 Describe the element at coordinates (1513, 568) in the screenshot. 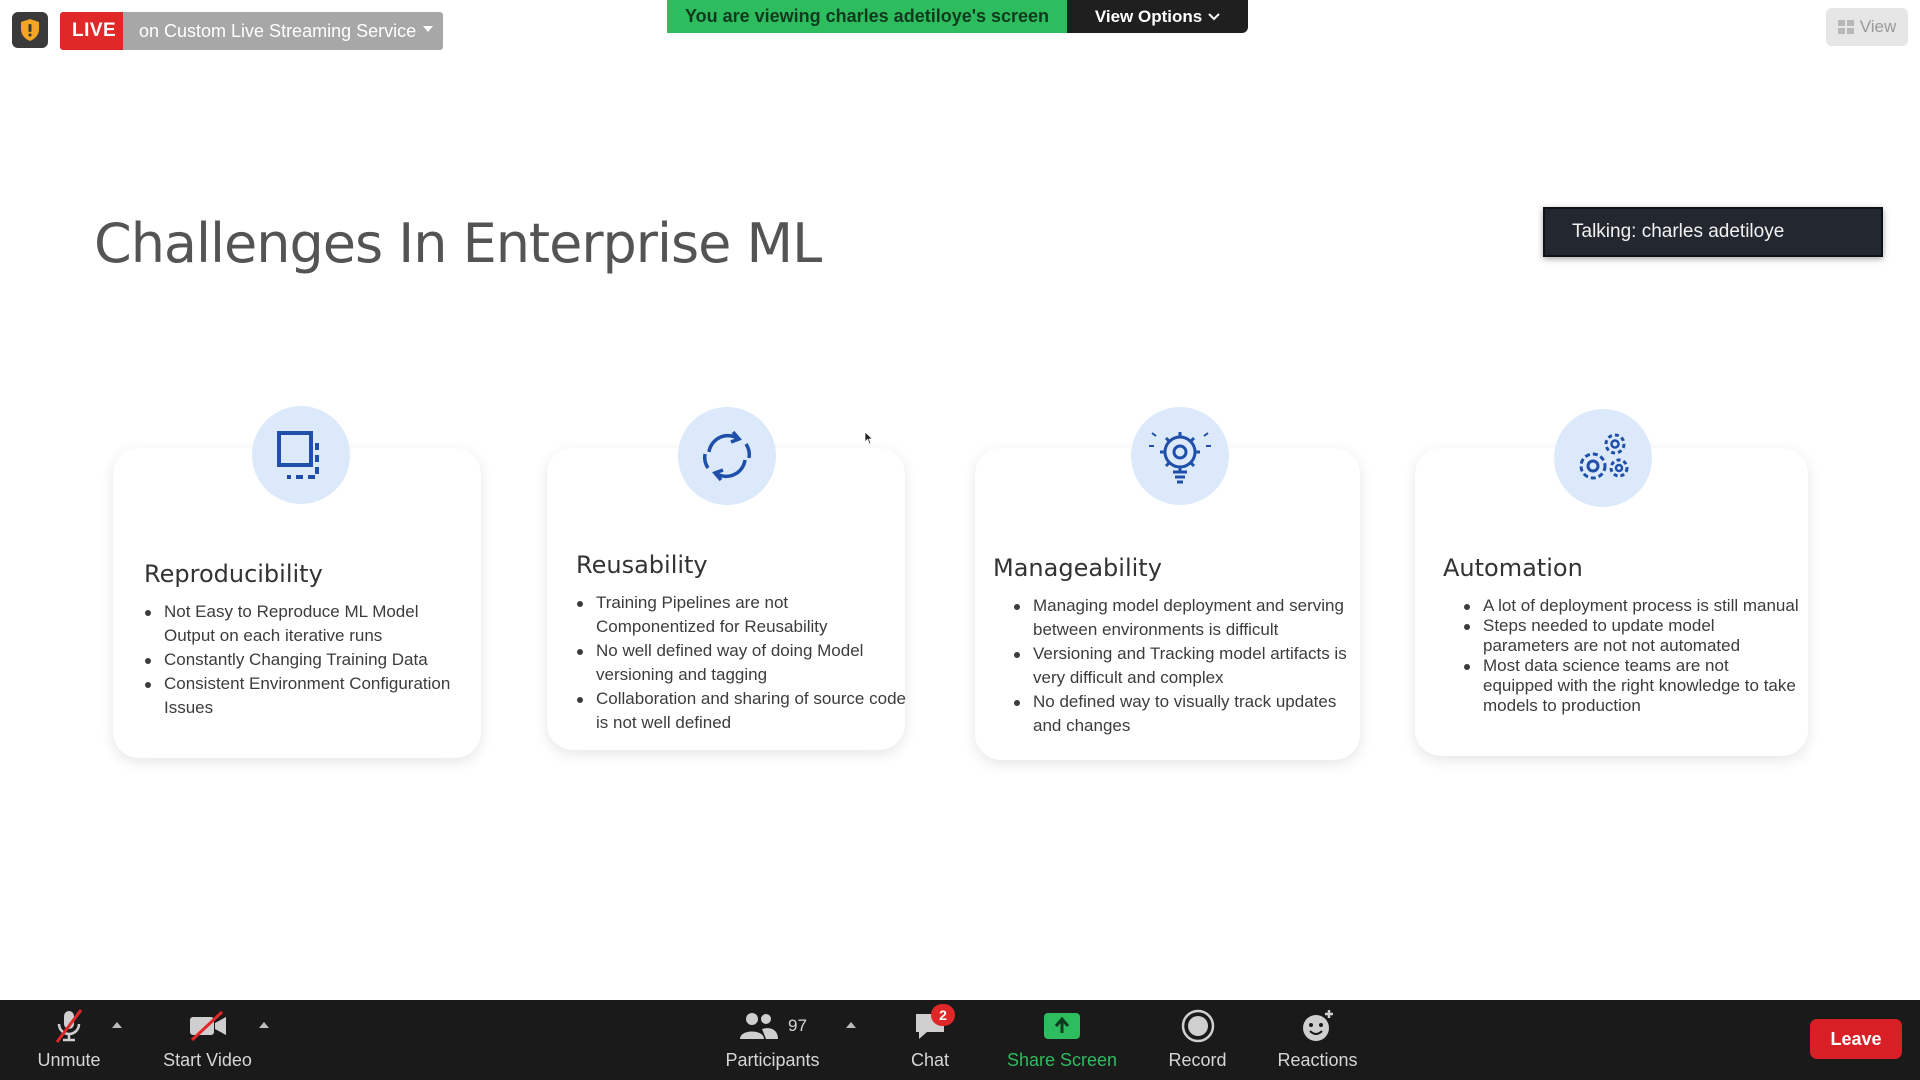

I see `card-title: Automation` at that location.